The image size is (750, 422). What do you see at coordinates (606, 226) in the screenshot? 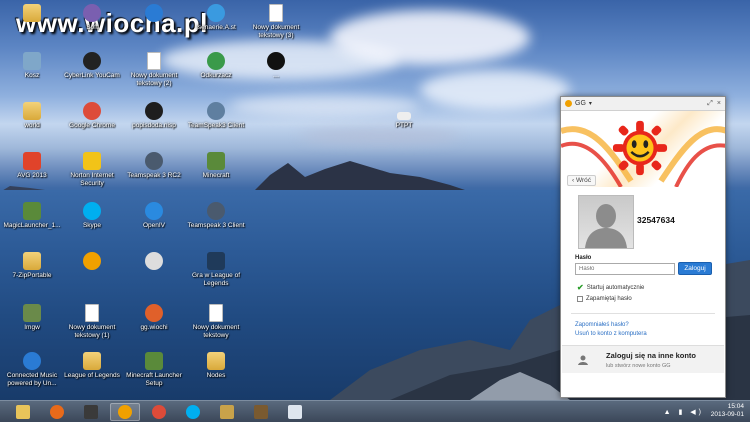
I see `user-silhouette-icon` at bounding box center [606, 226].